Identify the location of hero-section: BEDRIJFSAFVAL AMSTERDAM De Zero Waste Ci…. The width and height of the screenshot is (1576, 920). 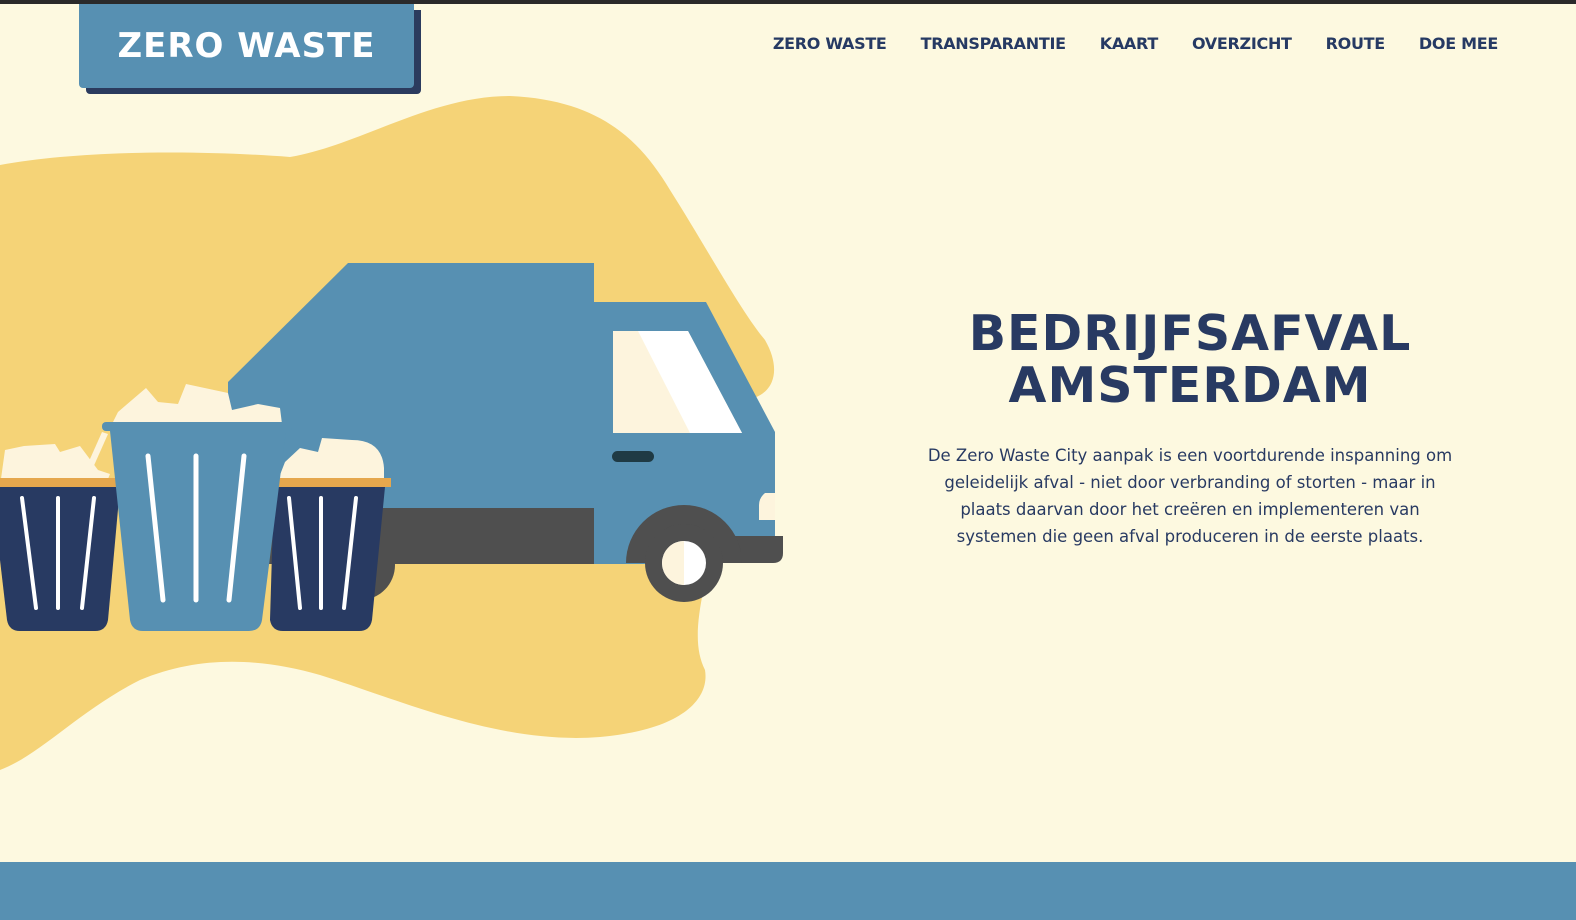
(1190, 429).